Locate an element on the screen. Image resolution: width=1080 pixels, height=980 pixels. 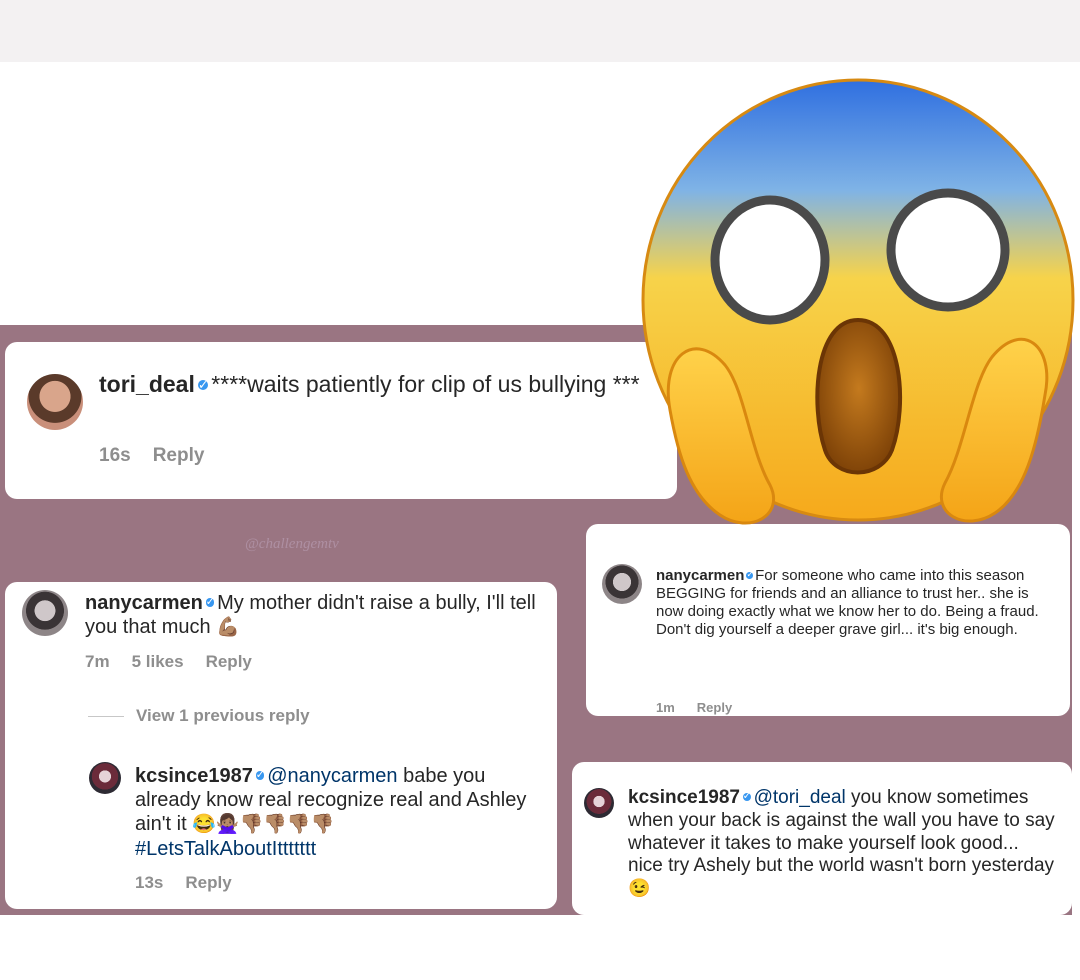
comment-meta: 7m 5 likes Reply is located at coordinates (179, 662).